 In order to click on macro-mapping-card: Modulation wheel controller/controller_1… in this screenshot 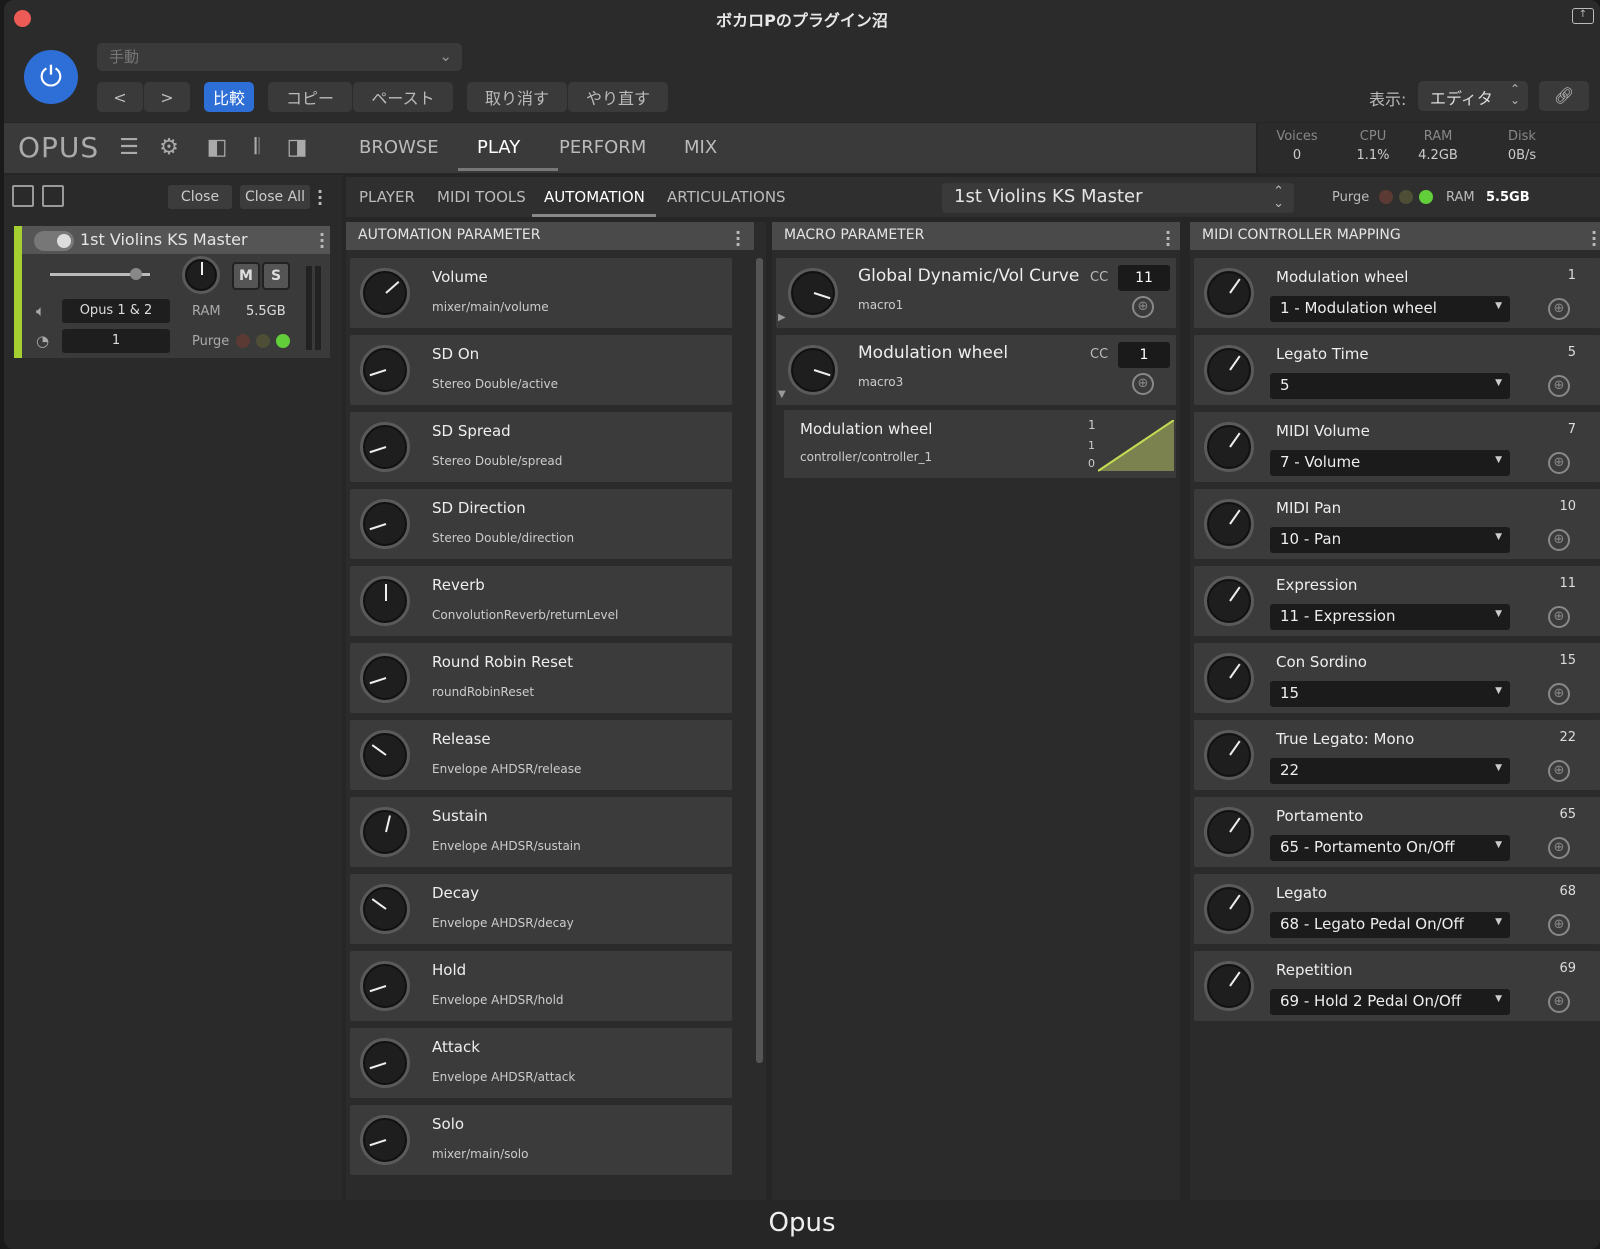, I will do `click(980, 444)`.